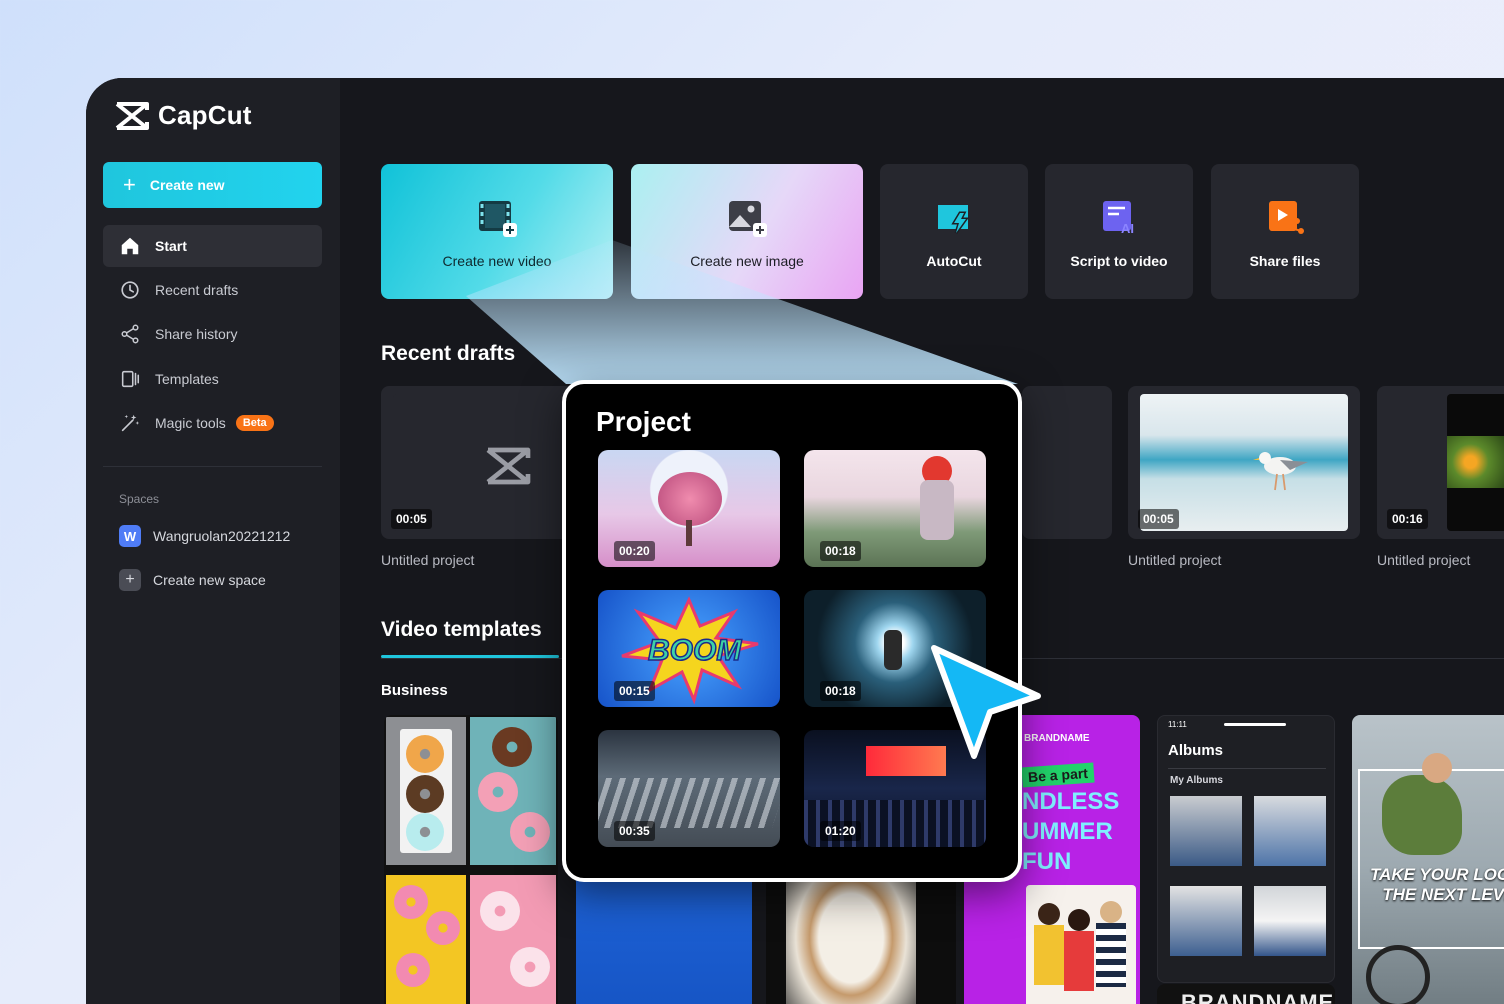  What do you see at coordinates (1127, 228) in the screenshot?
I see `svg-text: AI` at bounding box center [1127, 228].